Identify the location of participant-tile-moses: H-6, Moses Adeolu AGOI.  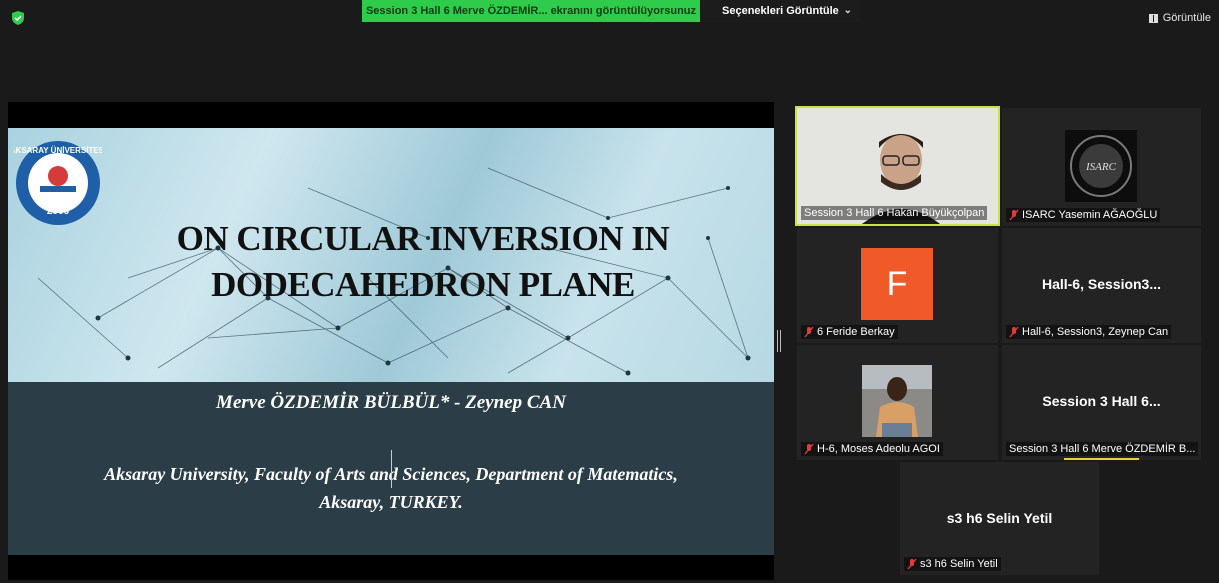
(897, 402).